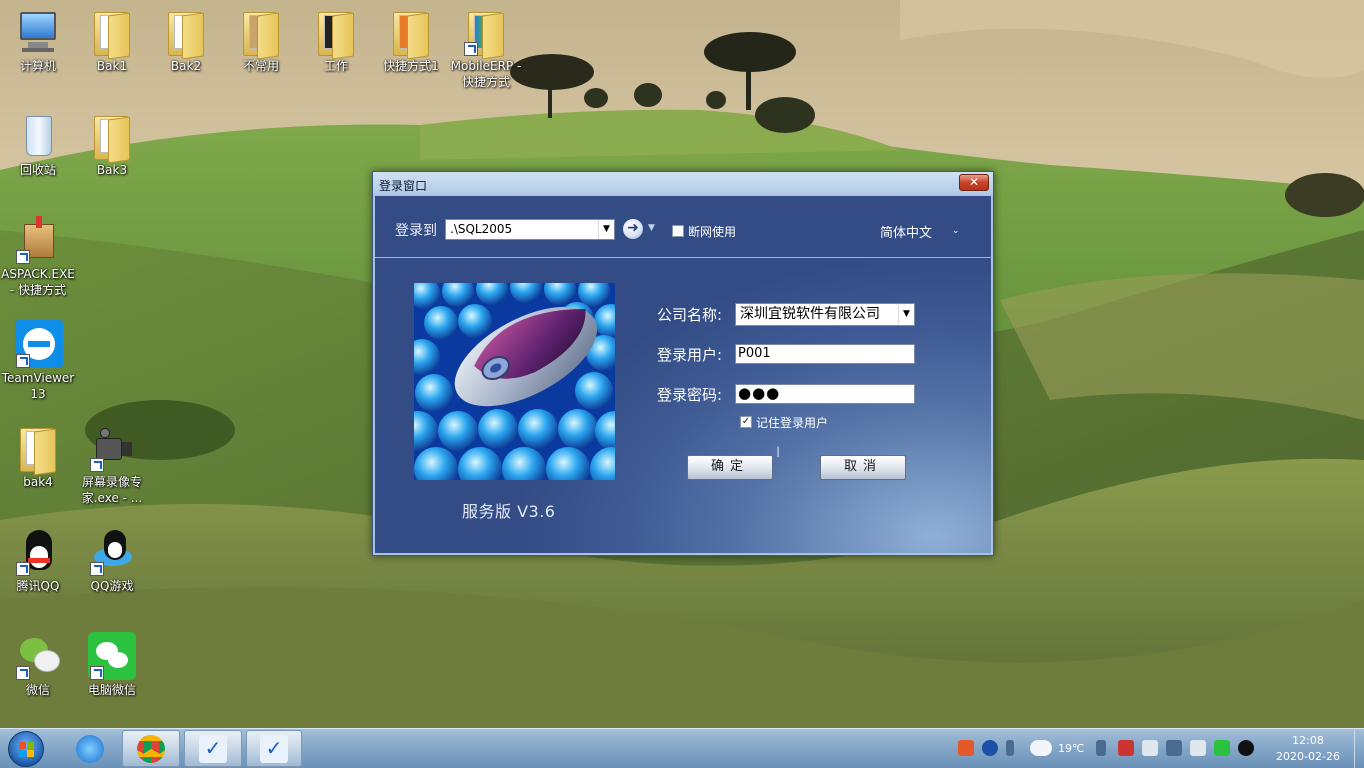 The image size is (1364, 768). What do you see at coordinates (112, 665) in the screenshot?
I see `desktop-icon-pc-wechat: 电脑微信` at bounding box center [112, 665].